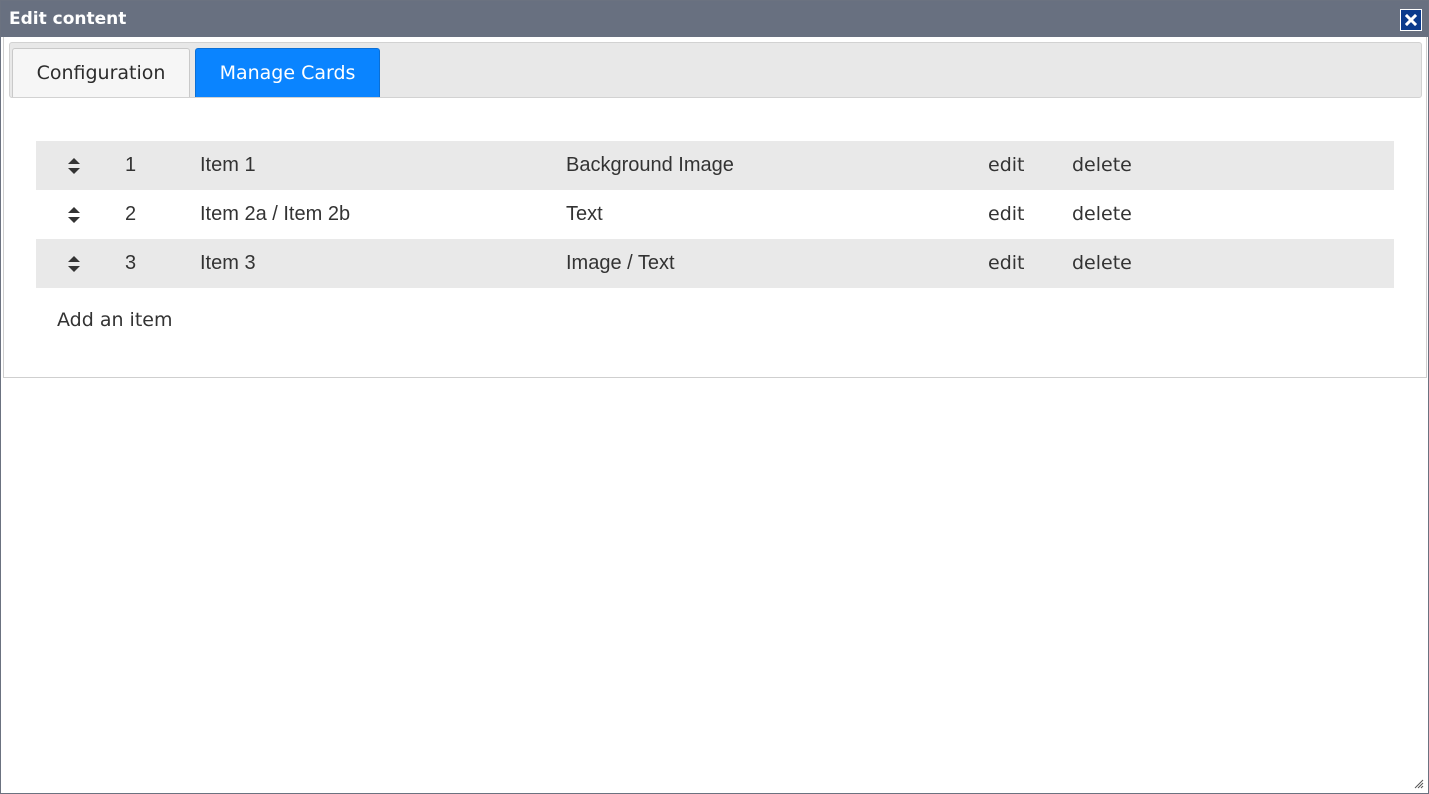  What do you see at coordinates (228, 165) in the screenshot?
I see `card-name: Item 1` at bounding box center [228, 165].